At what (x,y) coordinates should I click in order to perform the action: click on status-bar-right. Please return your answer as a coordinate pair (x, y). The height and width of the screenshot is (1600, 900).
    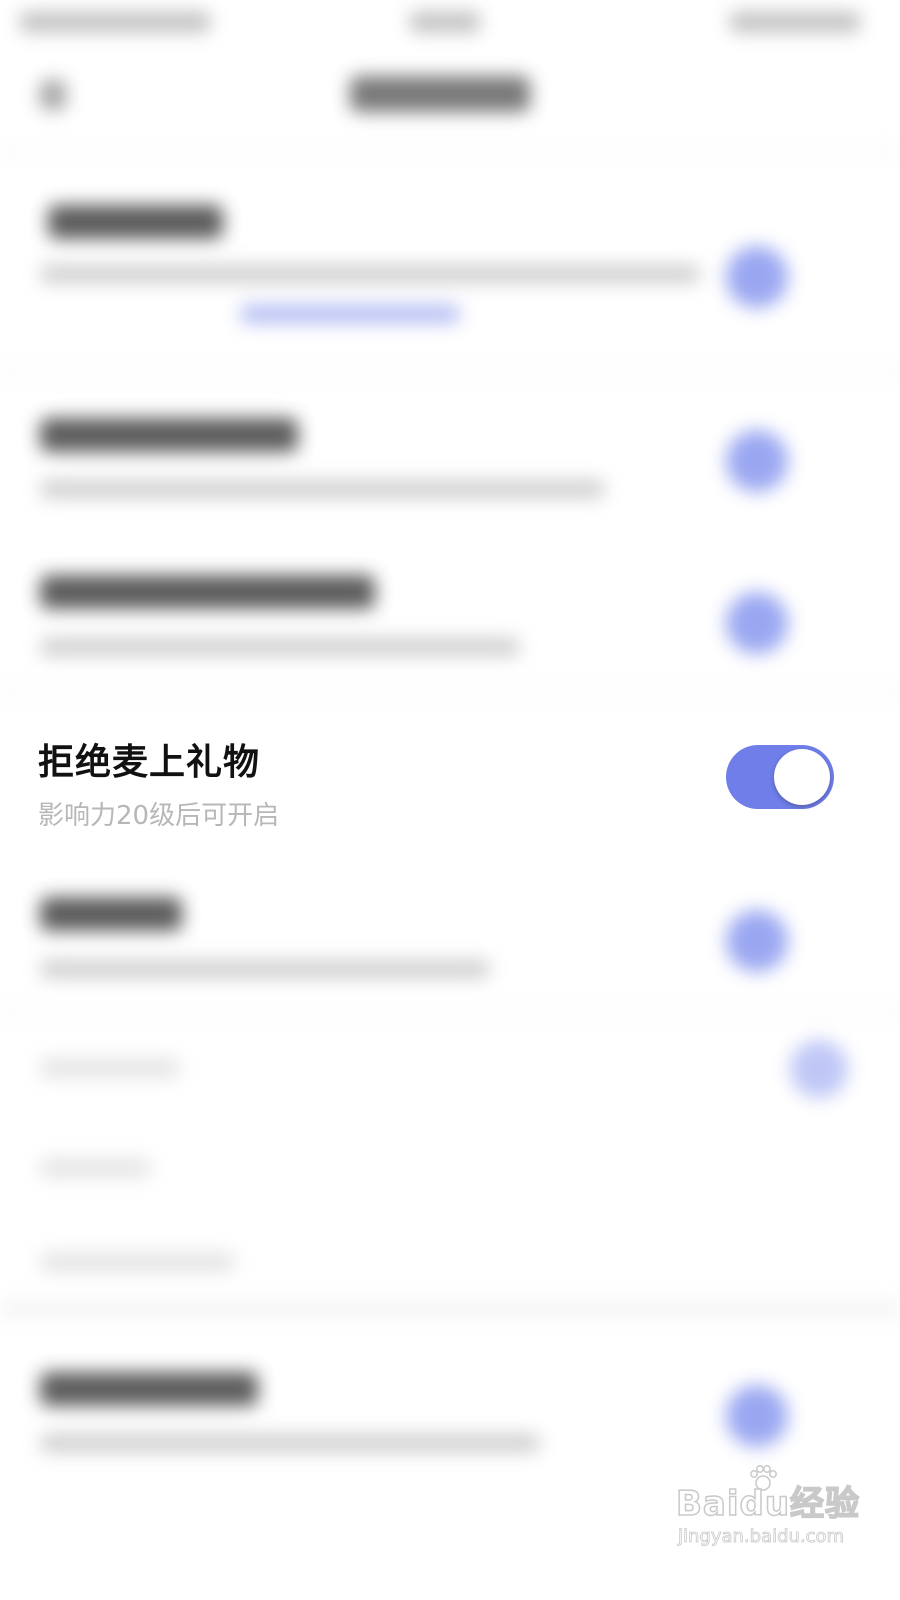
    Looking at the image, I should click on (795, 22).